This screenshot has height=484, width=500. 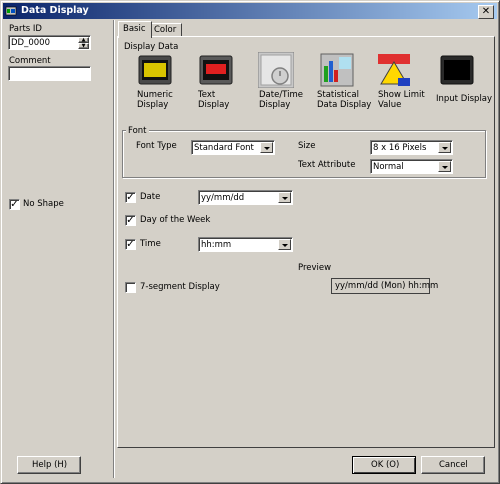 I want to click on help-button: Help (H), so click(x=49, y=465).